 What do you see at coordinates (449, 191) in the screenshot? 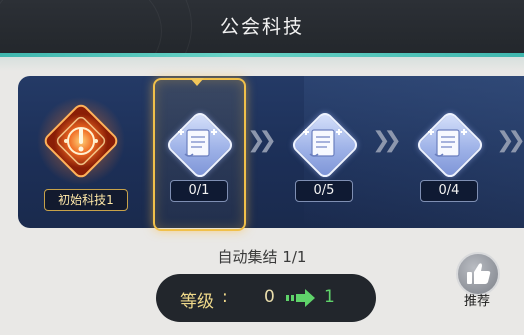
I see `tech-node-count: 0/4` at bounding box center [449, 191].